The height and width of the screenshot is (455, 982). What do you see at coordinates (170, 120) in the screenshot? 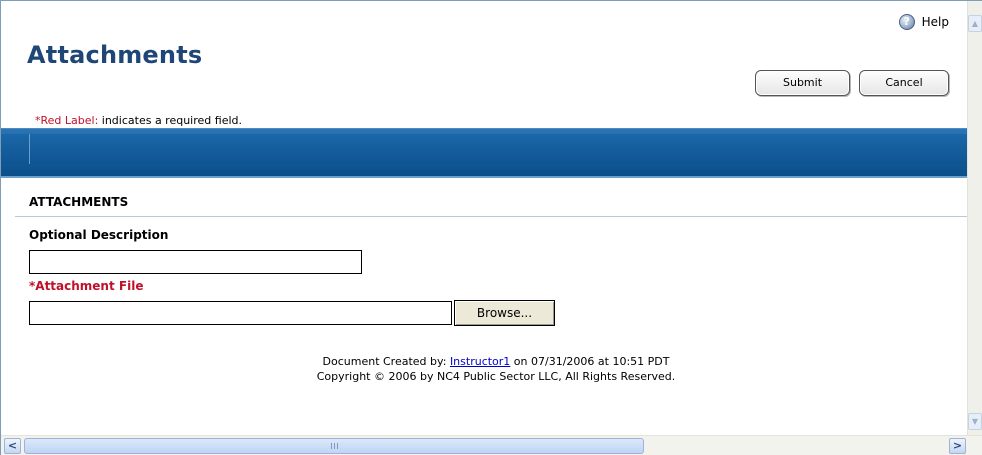
I see `required-label-text: indicates a required field.` at bounding box center [170, 120].